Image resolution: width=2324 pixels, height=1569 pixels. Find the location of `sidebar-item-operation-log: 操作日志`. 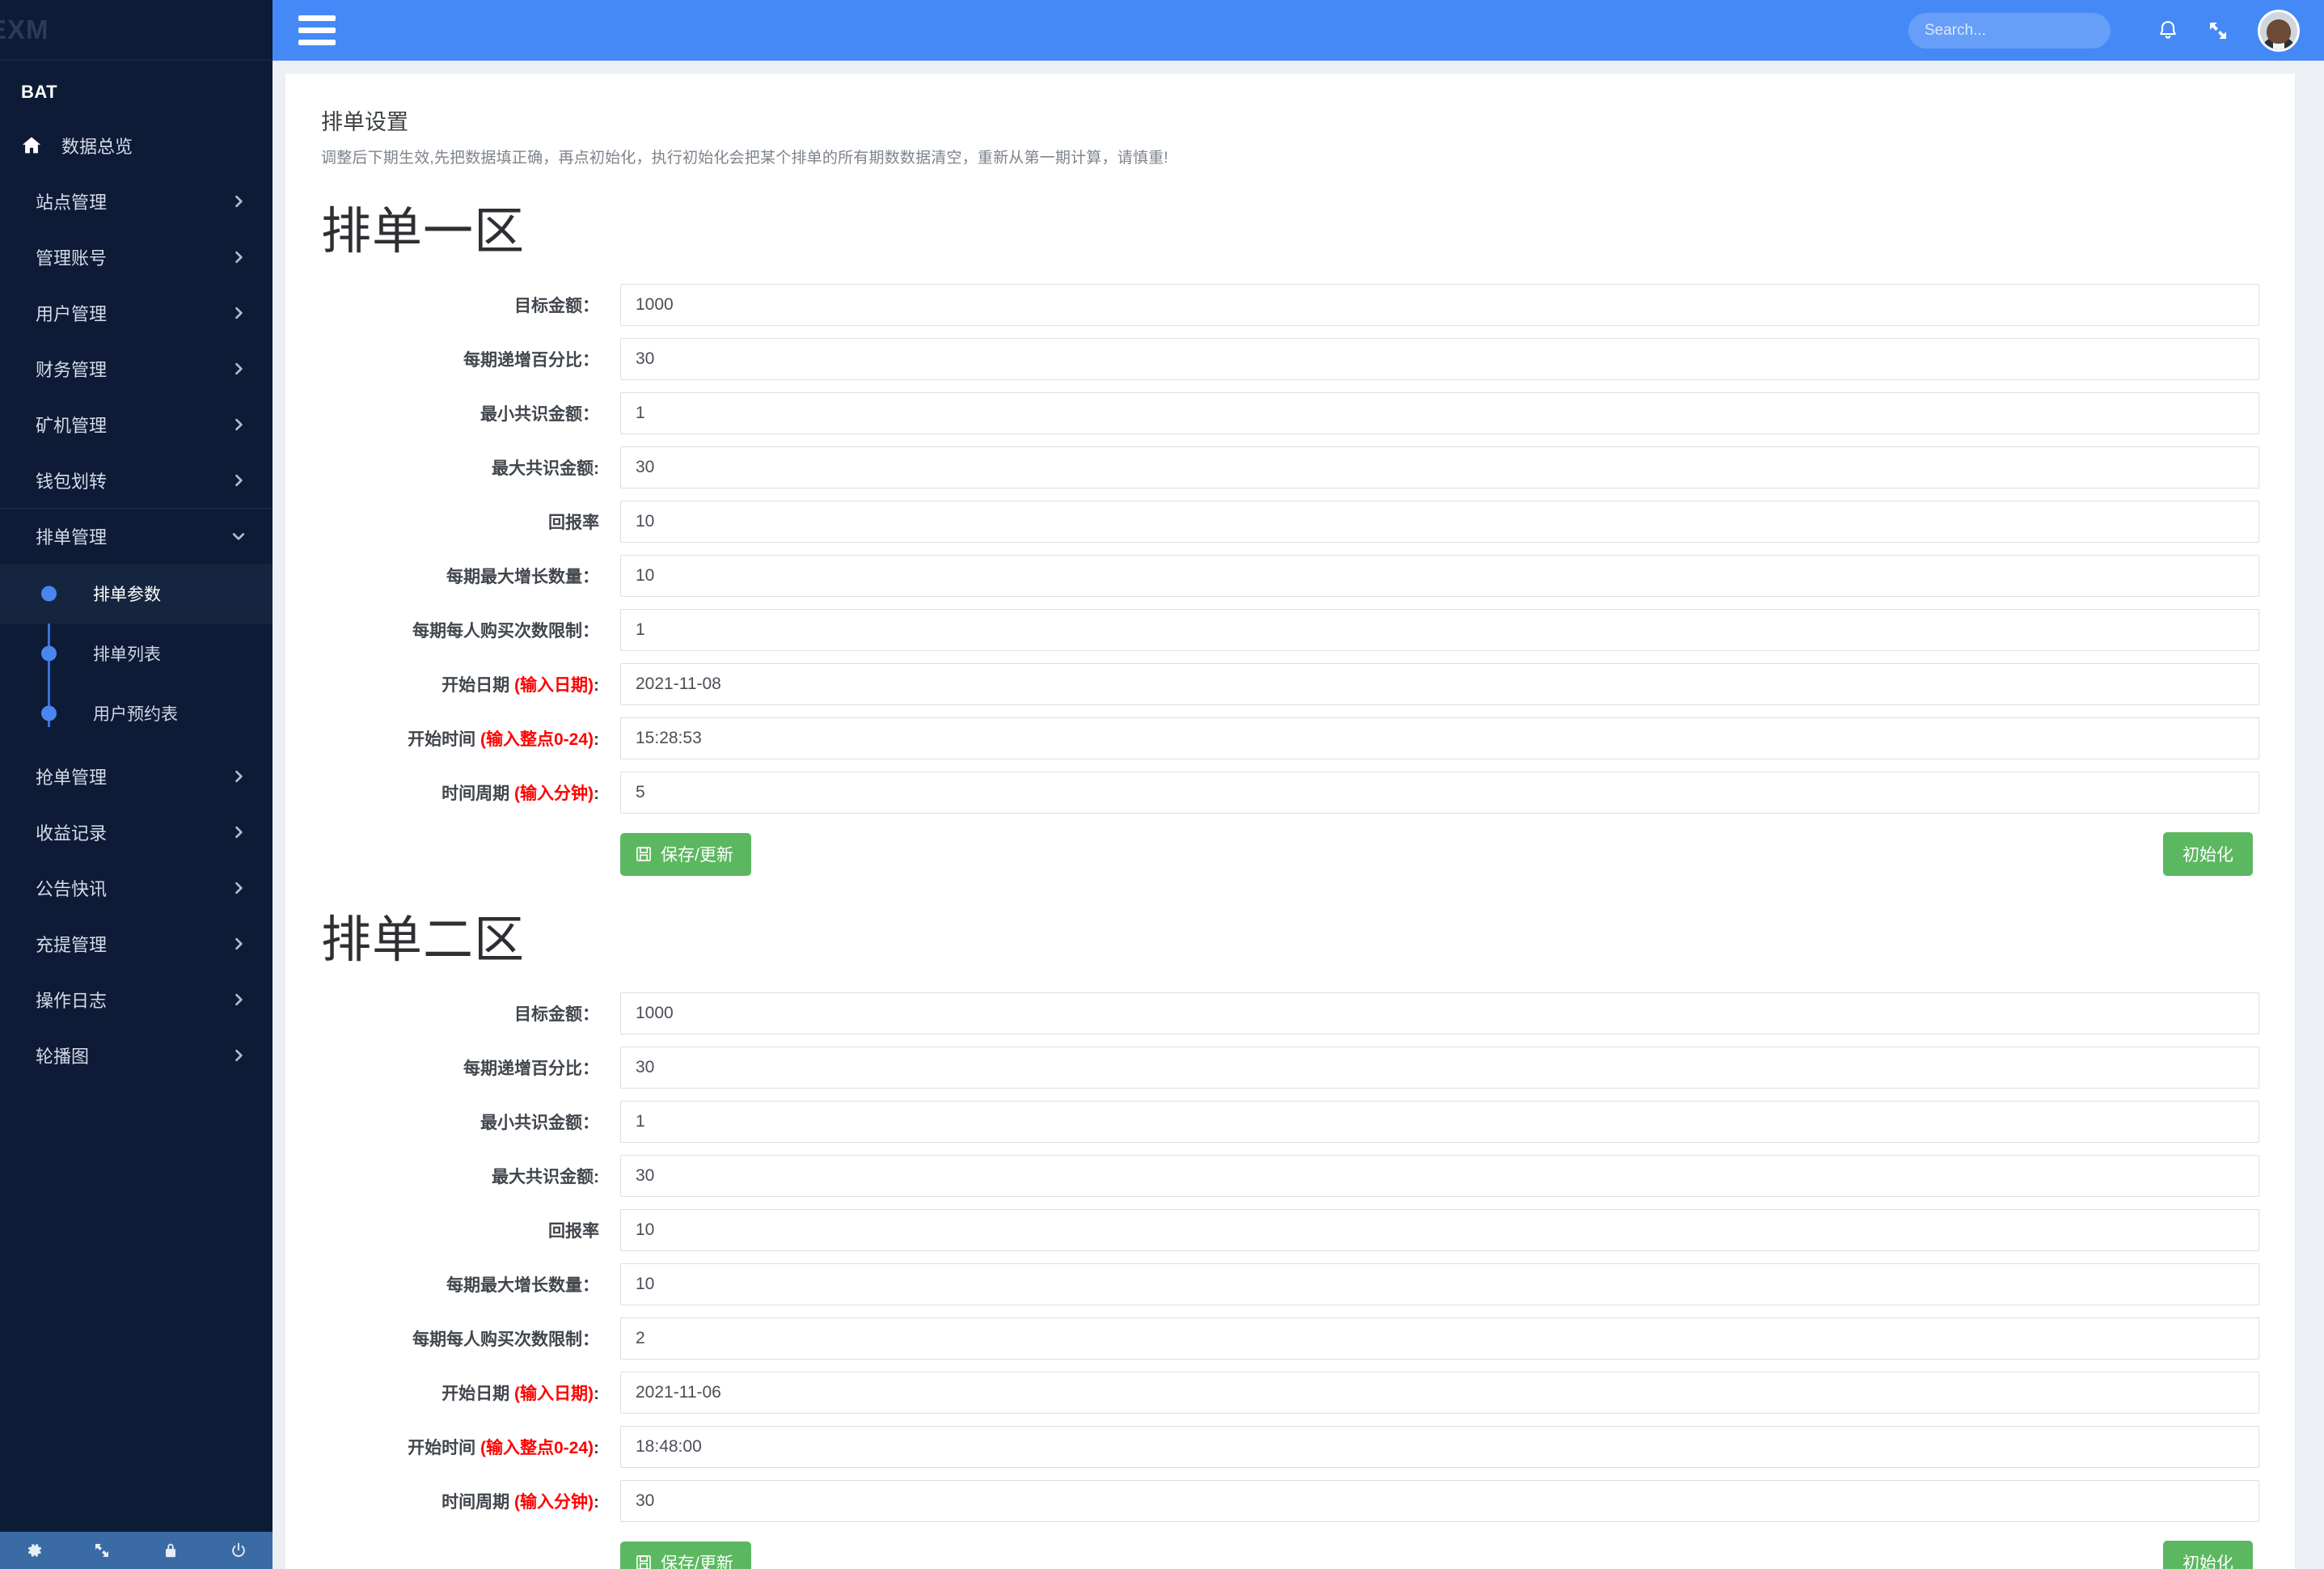

sidebar-item-operation-log: 操作日志 is located at coordinates (136, 999).